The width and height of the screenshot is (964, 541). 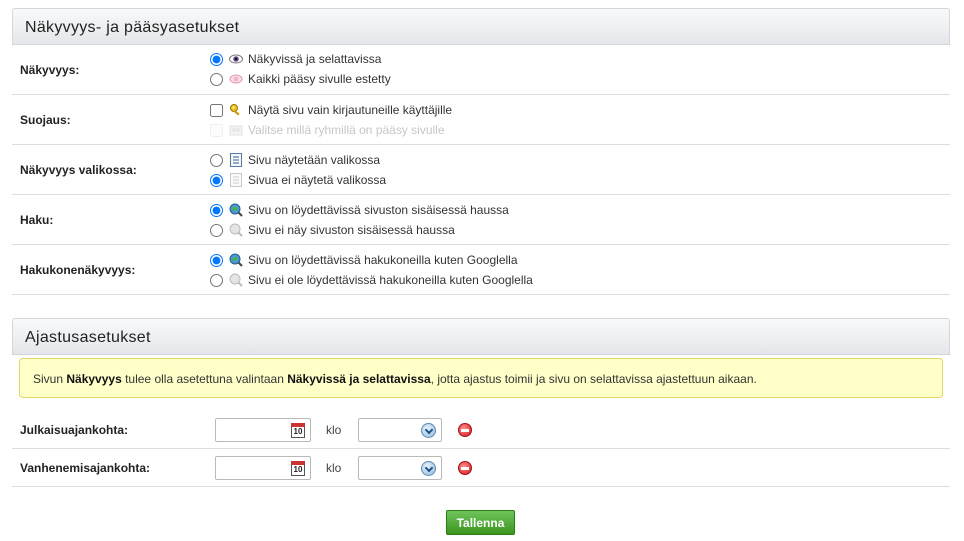 I want to click on visible-radio, so click(x=216, y=59).